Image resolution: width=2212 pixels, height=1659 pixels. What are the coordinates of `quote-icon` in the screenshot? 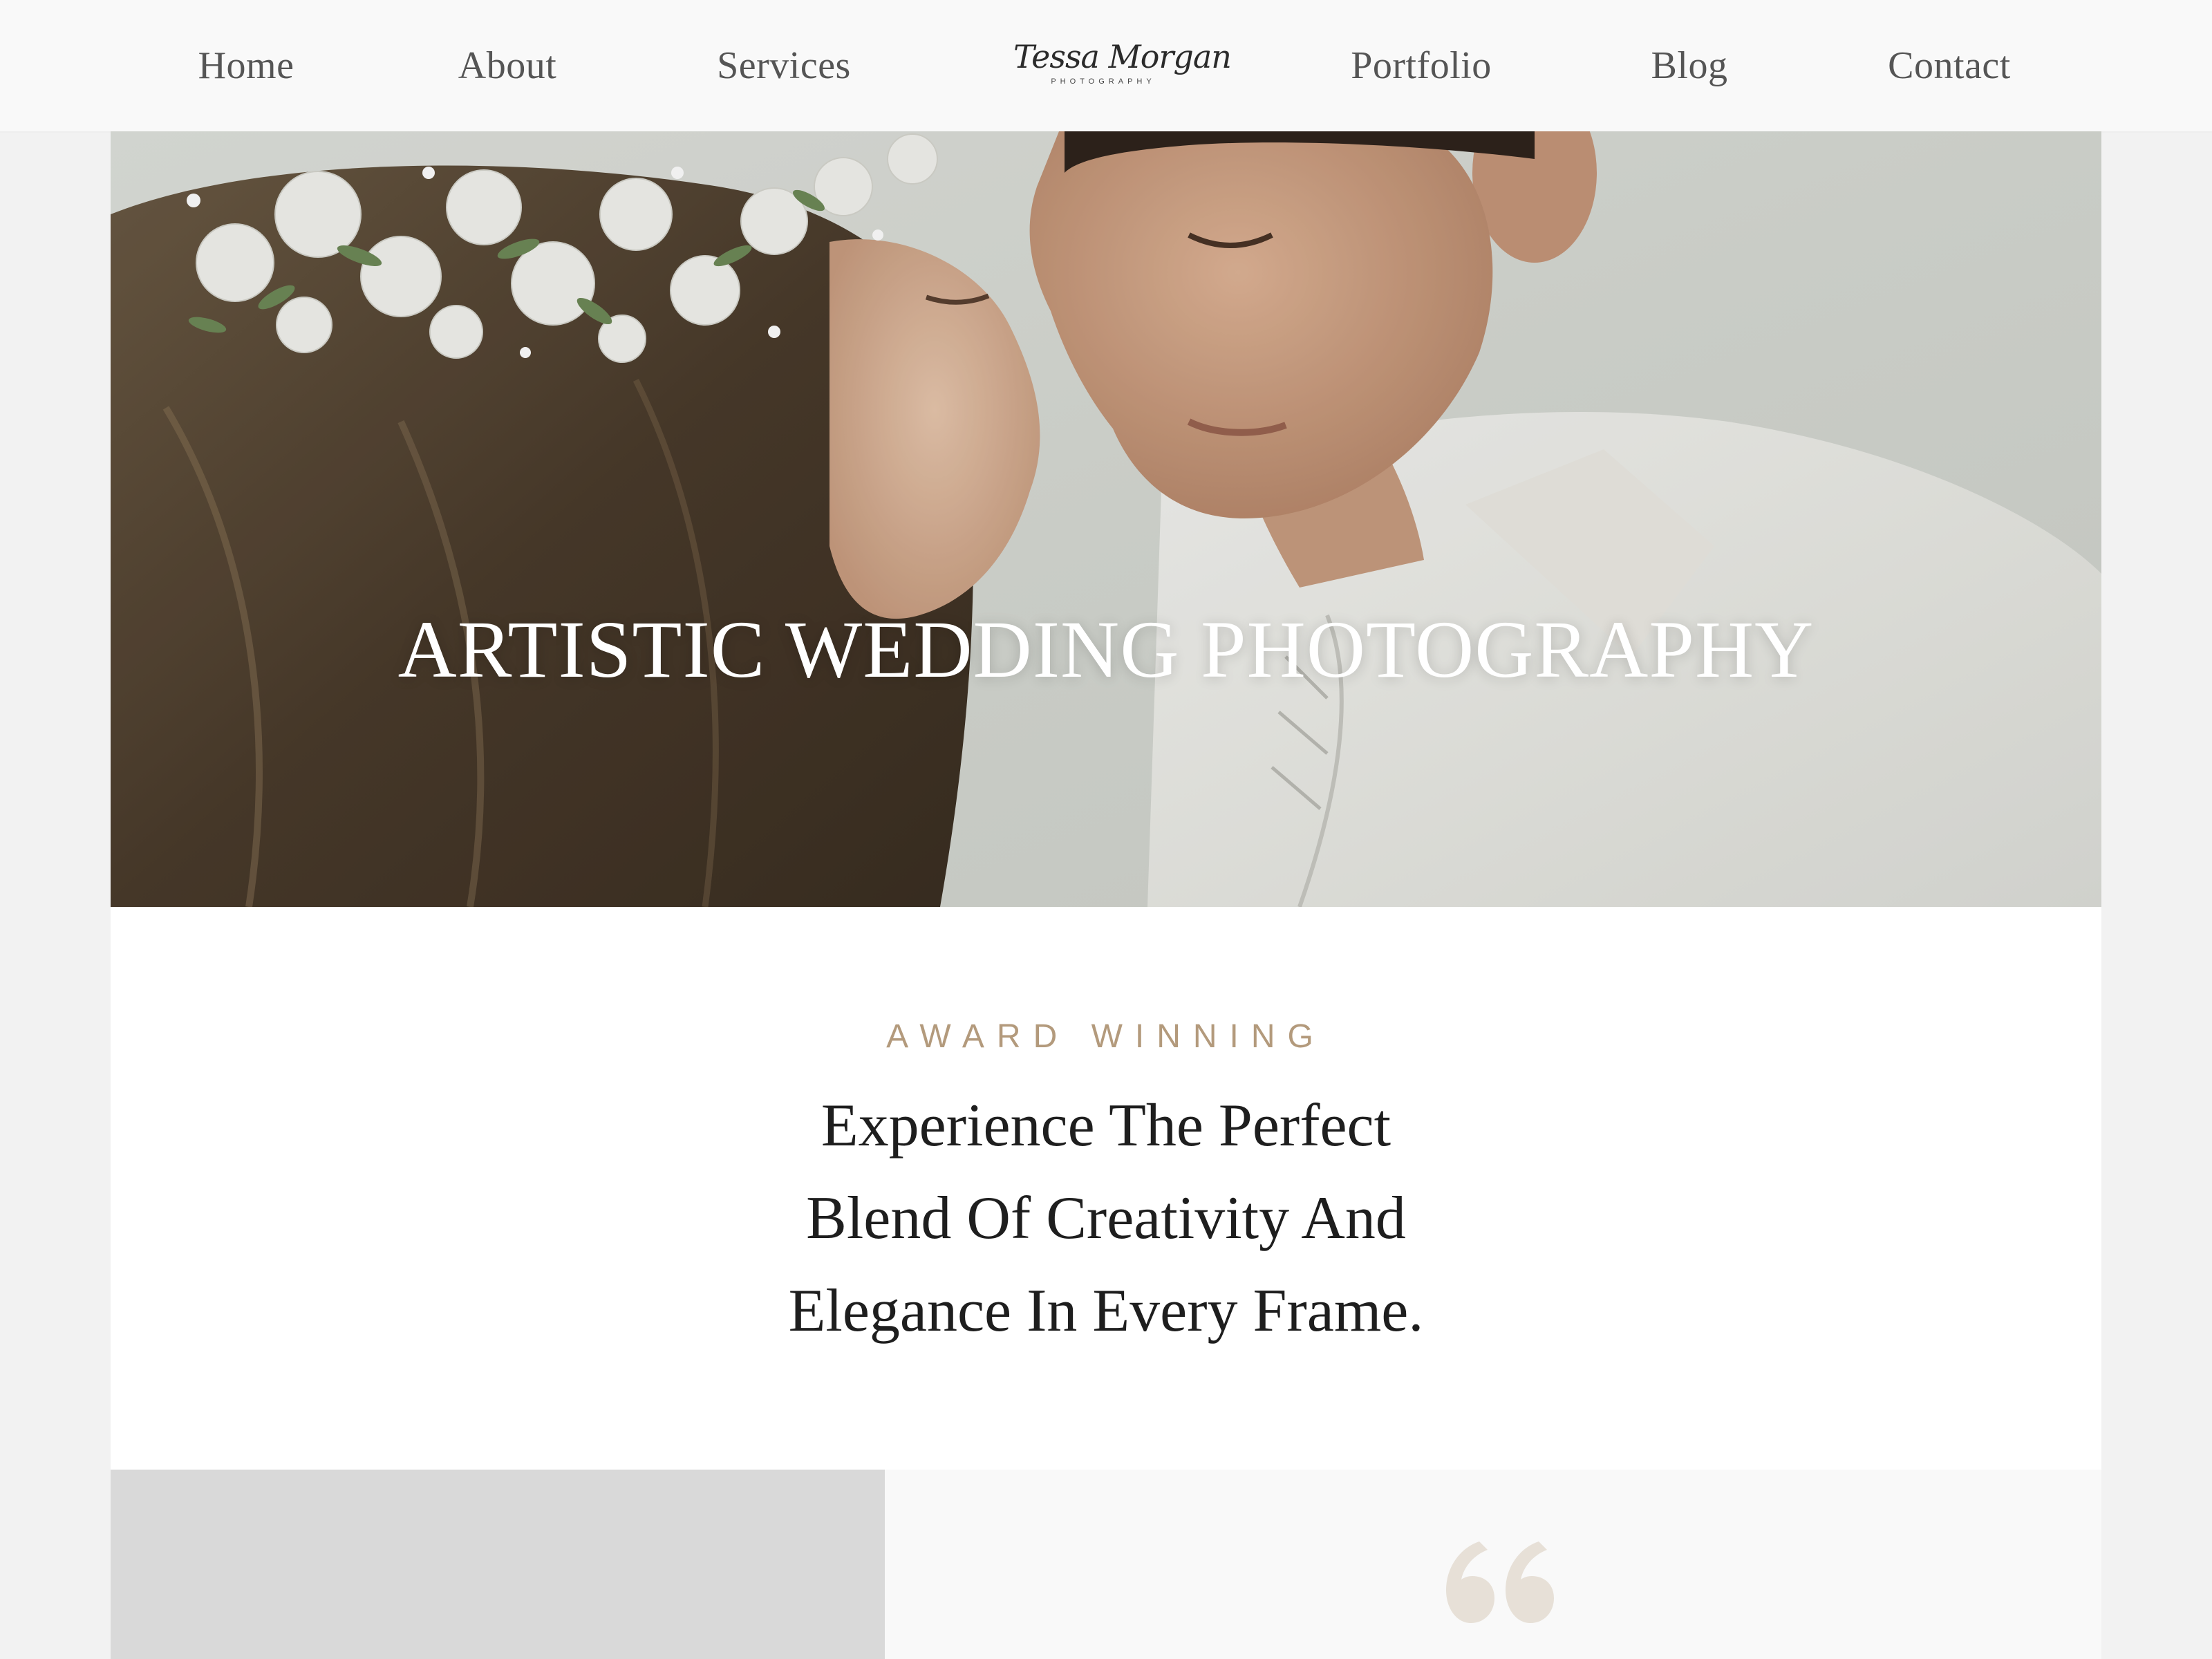 It's located at (1500, 1582).